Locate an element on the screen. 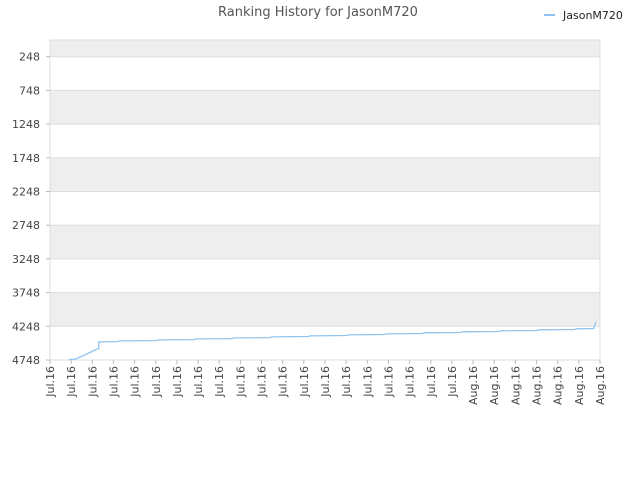 The width and height of the screenshot is (640, 480). legend: JasonM720 is located at coordinates (583, 15).